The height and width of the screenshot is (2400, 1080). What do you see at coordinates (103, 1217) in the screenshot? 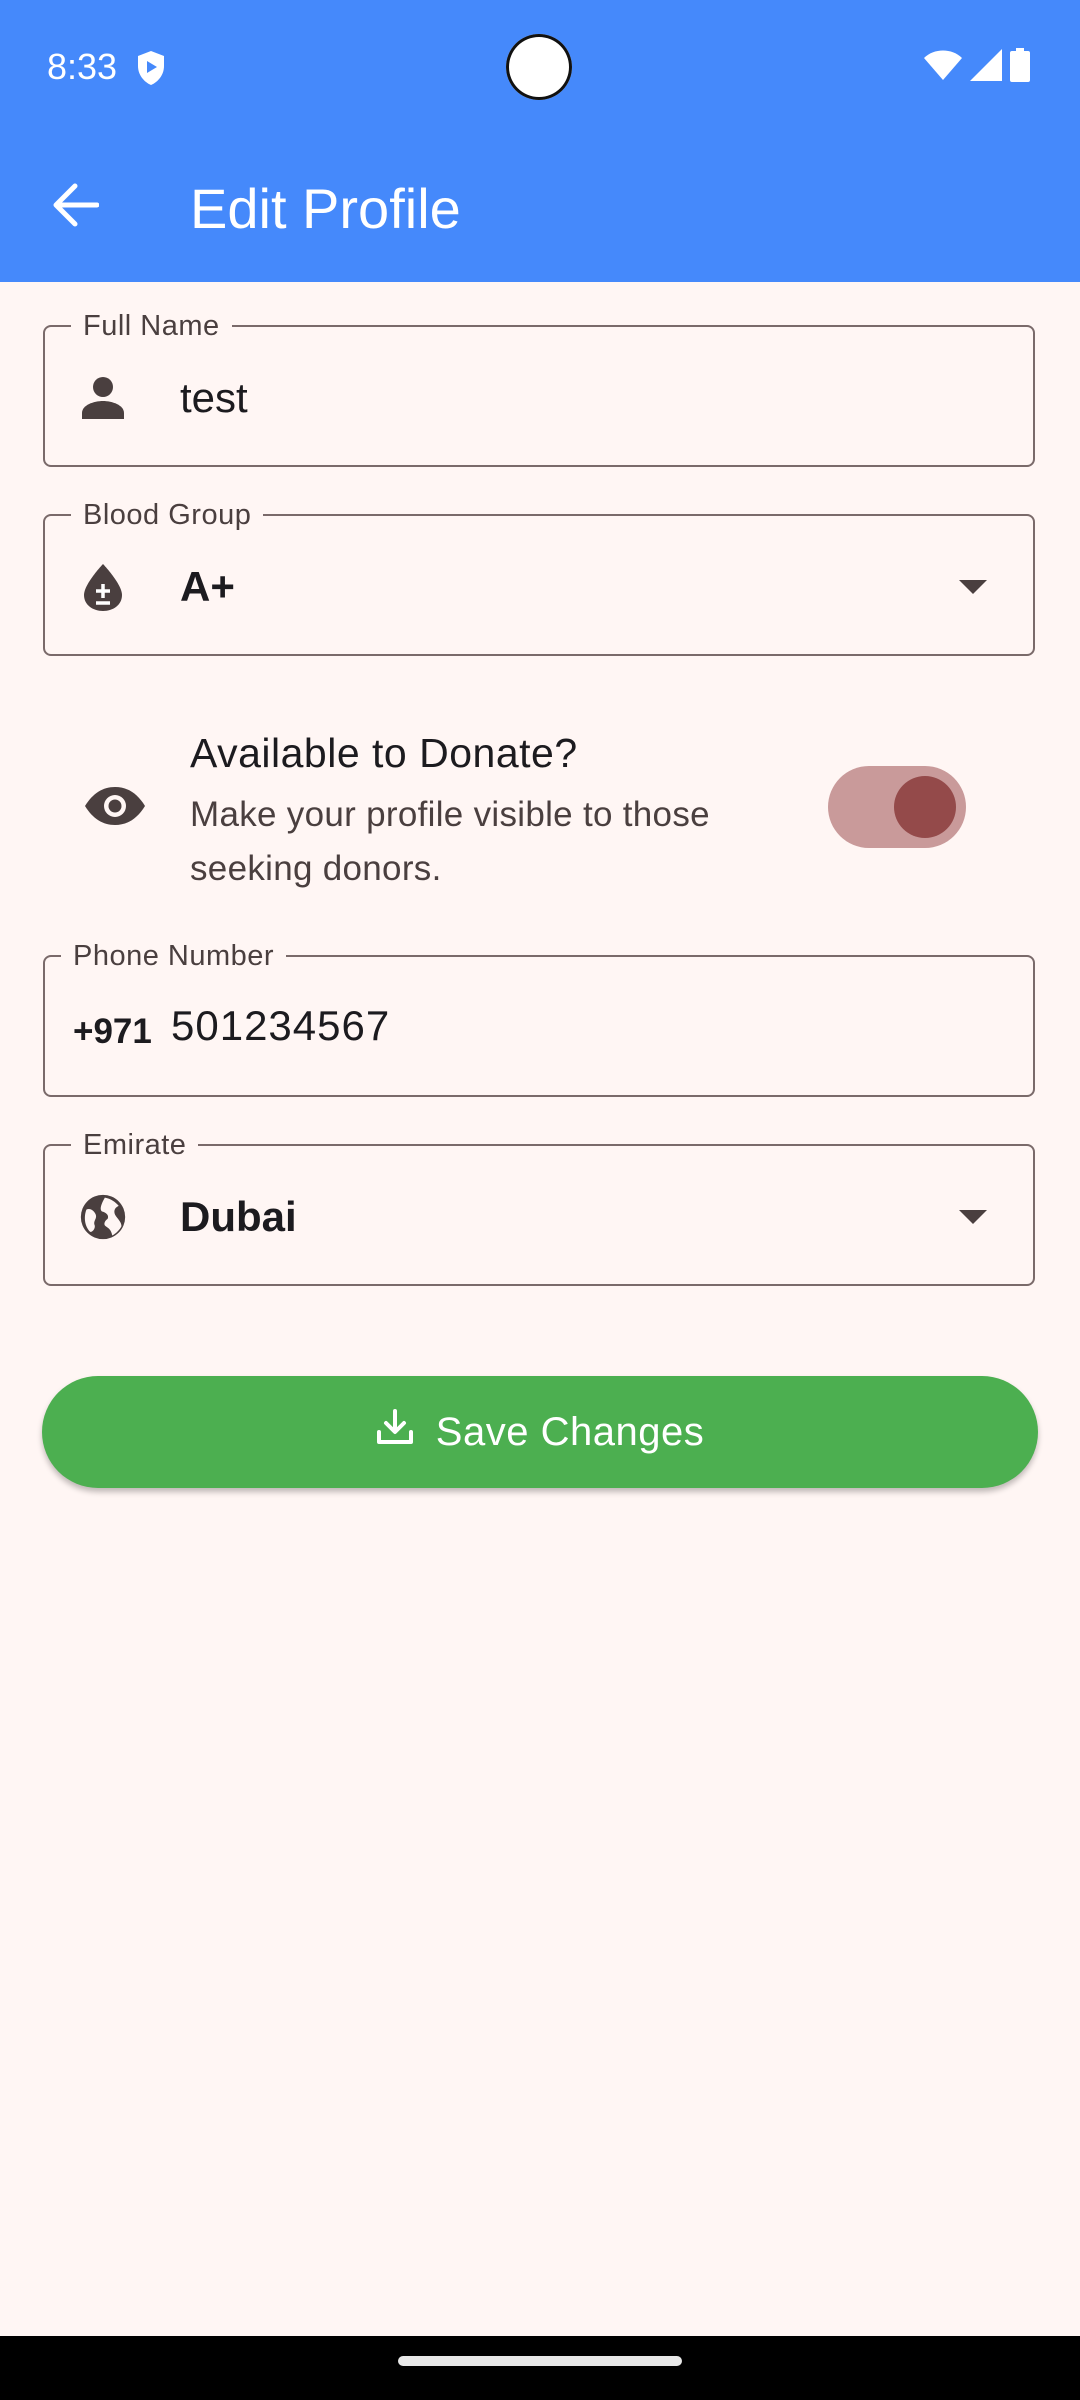
I see `globe-icon` at bounding box center [103, 1217].